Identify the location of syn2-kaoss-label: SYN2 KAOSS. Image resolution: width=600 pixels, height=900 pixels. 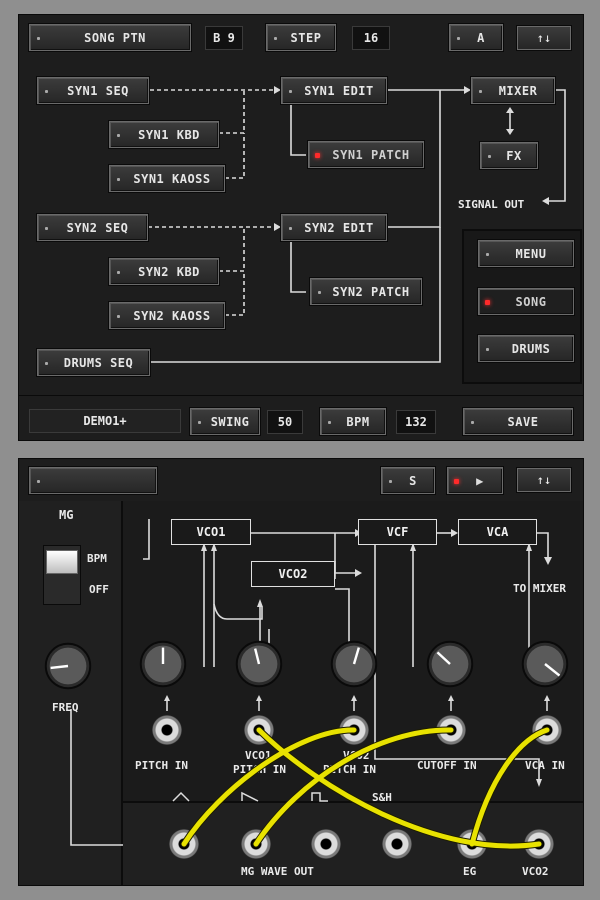
(172, 315).